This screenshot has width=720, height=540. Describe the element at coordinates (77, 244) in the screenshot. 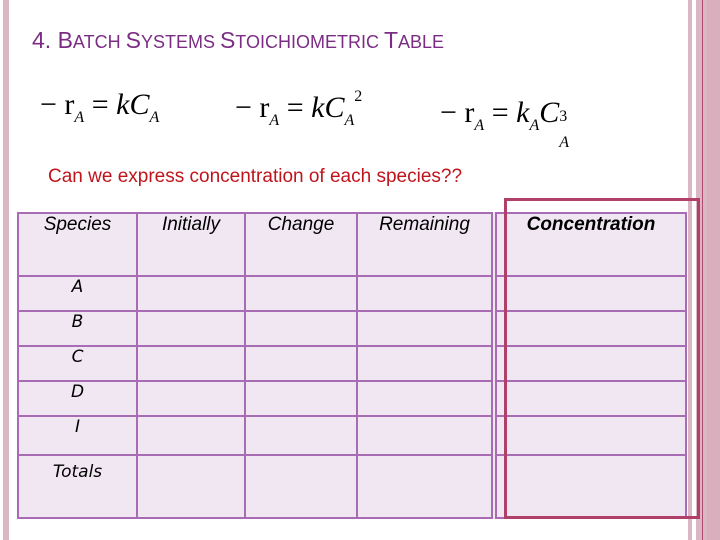

I see `header-species: Species` at that location.